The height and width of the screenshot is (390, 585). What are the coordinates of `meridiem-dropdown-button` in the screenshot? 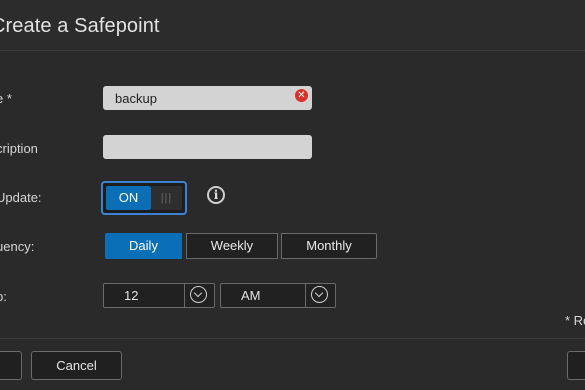 It's located at (320, 295).